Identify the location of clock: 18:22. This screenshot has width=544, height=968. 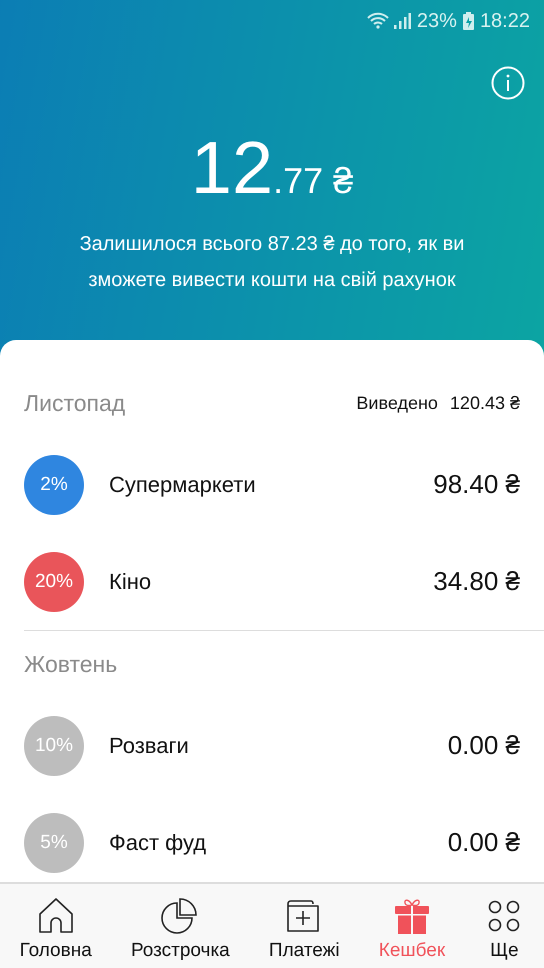
(505, 21).